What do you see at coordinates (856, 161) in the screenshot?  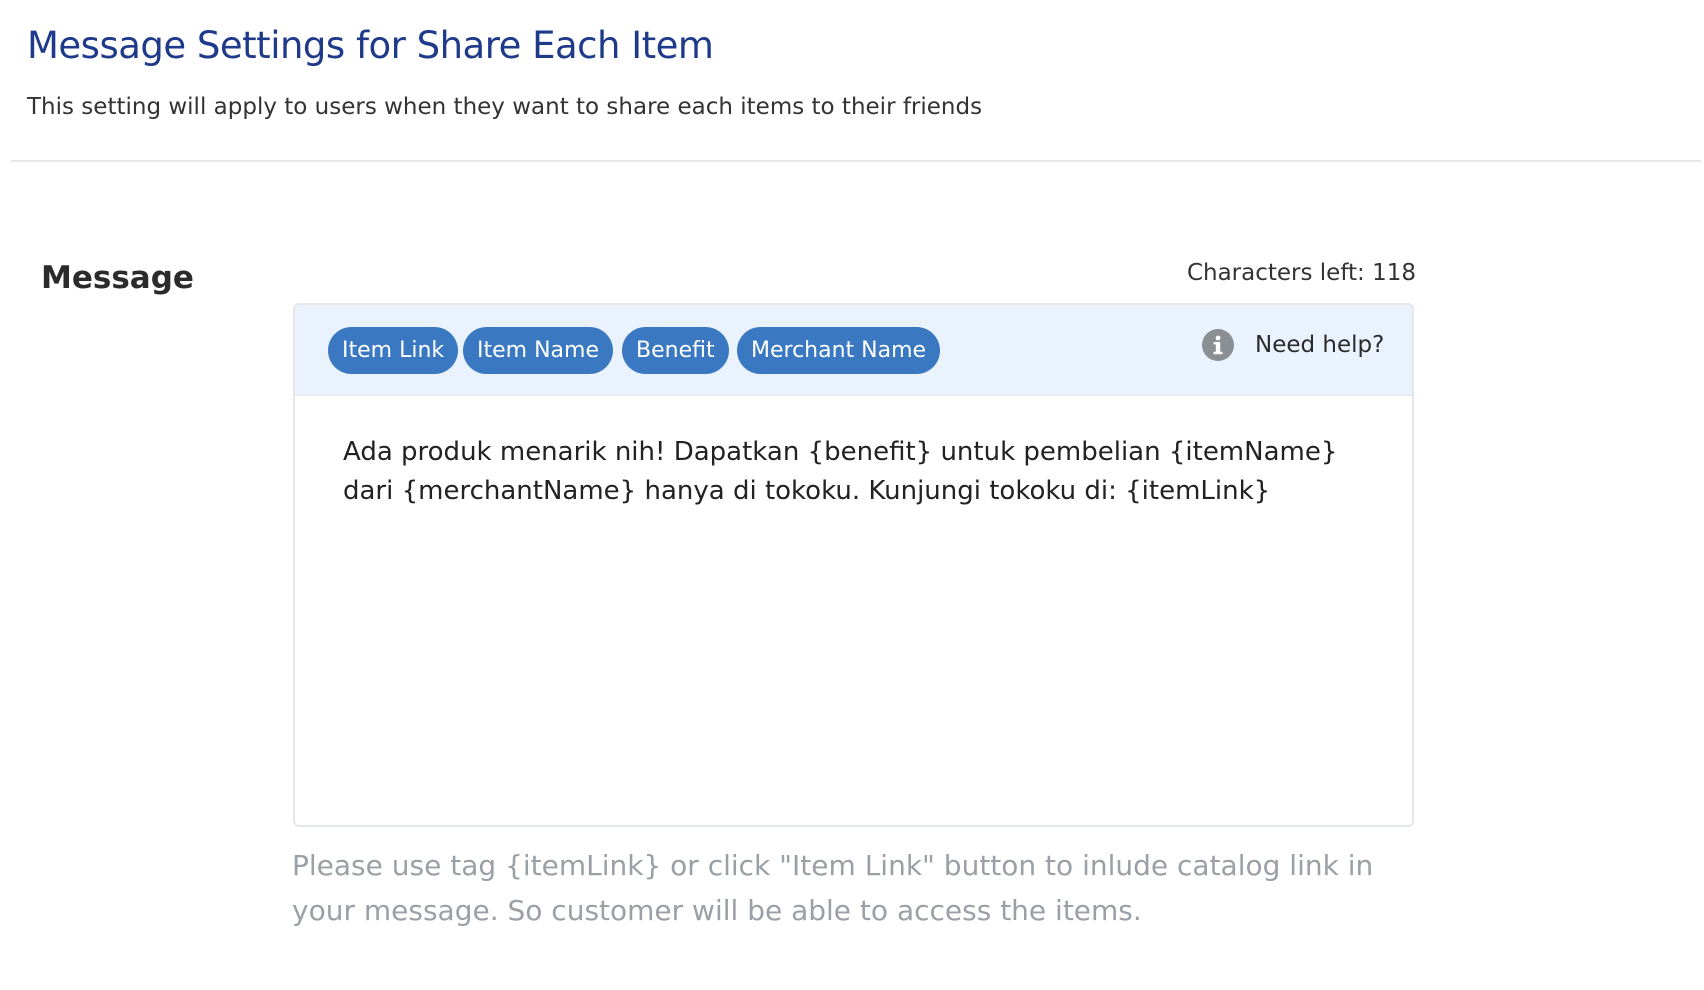 I see `header-divider` at bounding box center [856, 161].